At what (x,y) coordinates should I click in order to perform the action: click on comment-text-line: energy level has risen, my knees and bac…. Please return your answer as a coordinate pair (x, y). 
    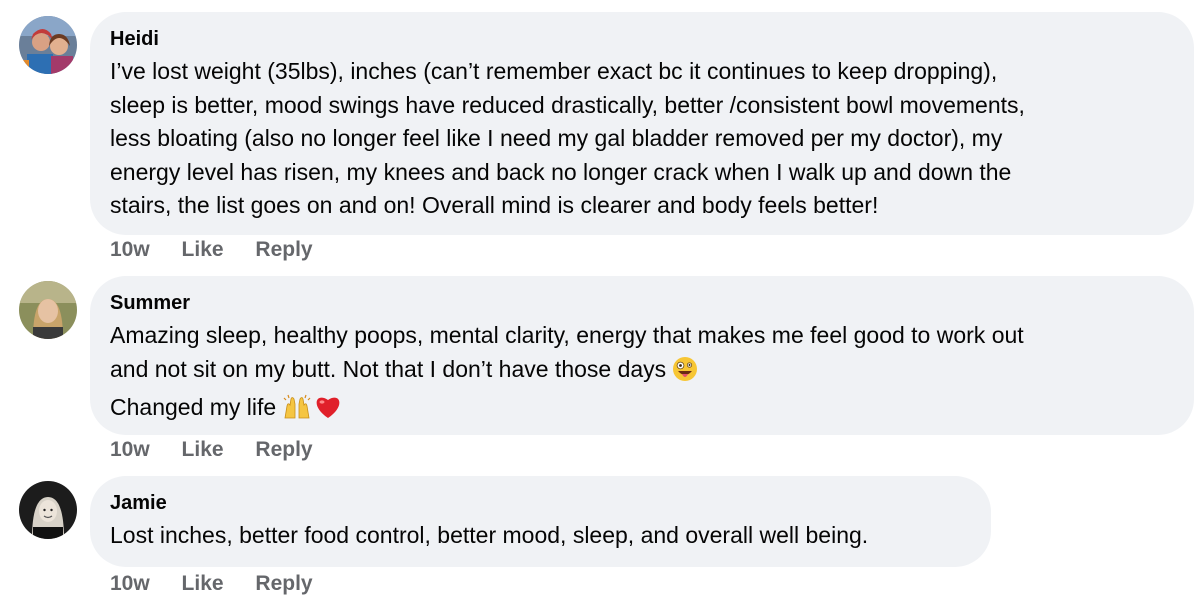
    Looking at the image, I should click on (561, 171).